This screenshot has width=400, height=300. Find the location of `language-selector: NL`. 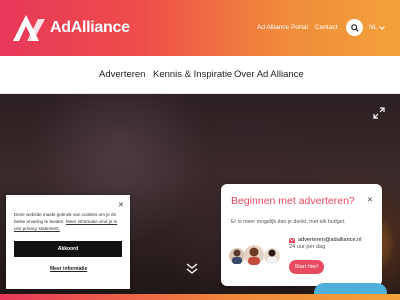

language-selector: NL is located at coordinates (377, 27).